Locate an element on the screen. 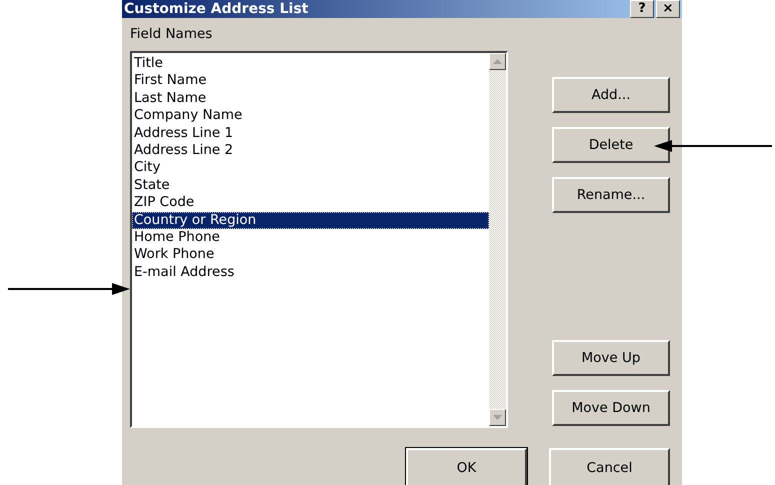 The height and width of the screenshot is (485, 775). dialog-button: Delete is located at coordinates (611, 145).